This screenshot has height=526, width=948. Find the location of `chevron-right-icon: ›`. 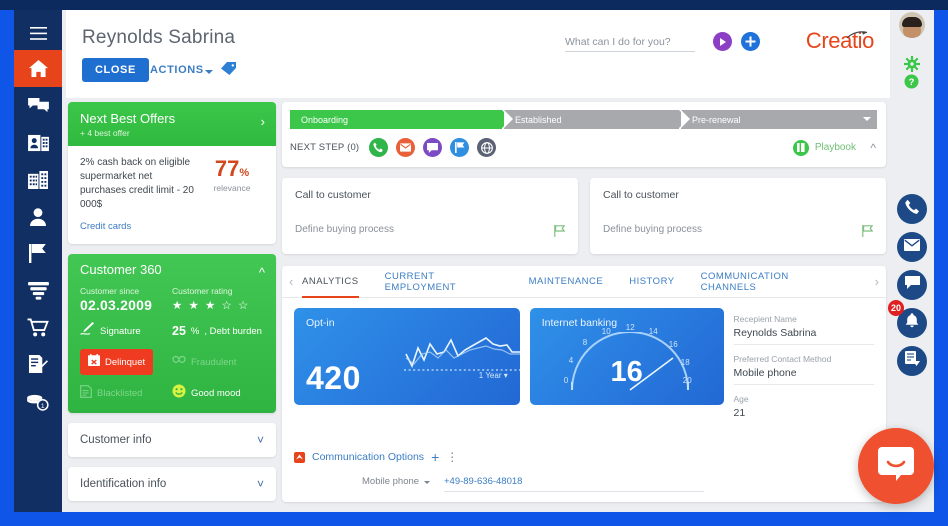

chevron-right-icon: › is located at coordinates (263, 121).